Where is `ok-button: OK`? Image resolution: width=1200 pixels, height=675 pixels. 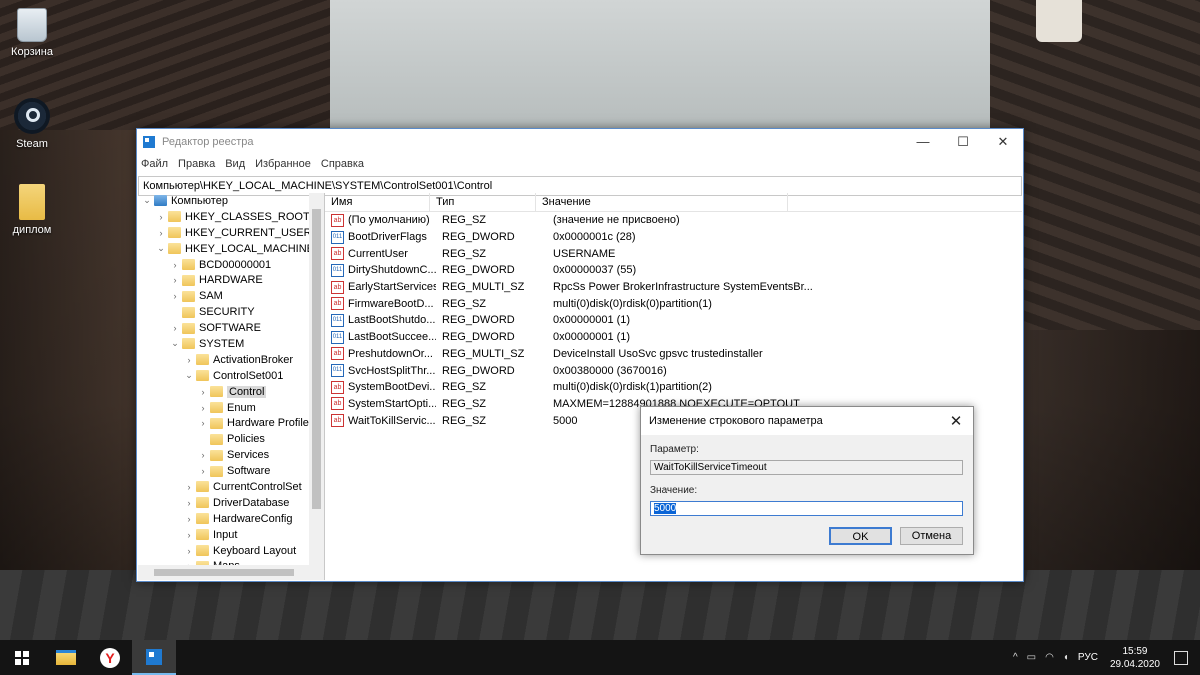 ok-button: OK is located at coordinates (860, 536).